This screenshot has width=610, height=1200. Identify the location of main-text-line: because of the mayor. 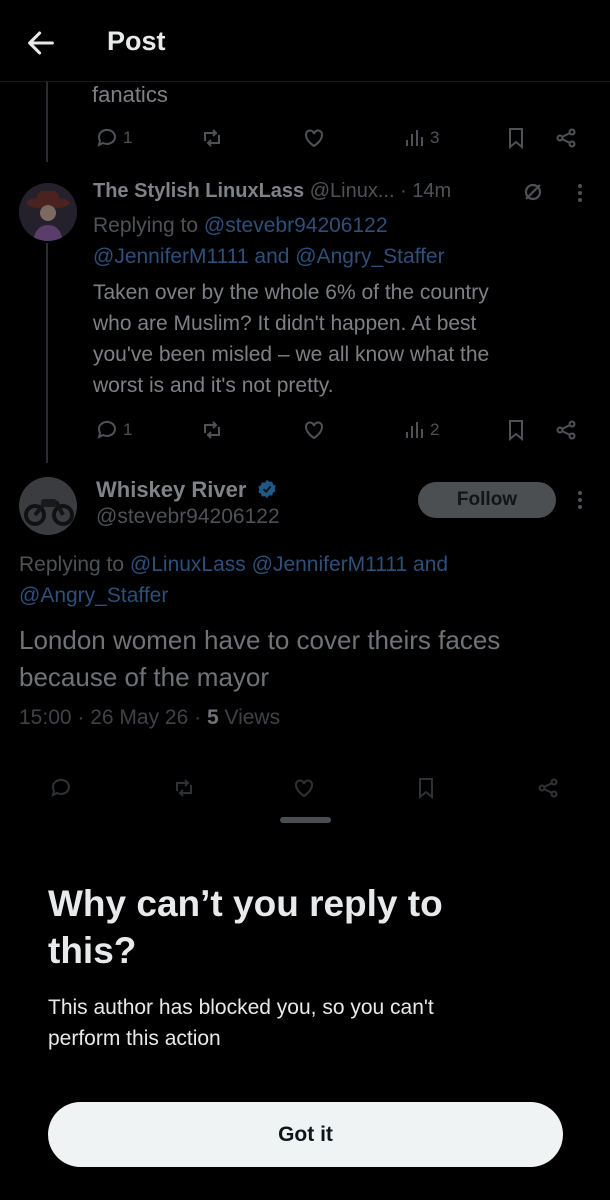
(144, 677).